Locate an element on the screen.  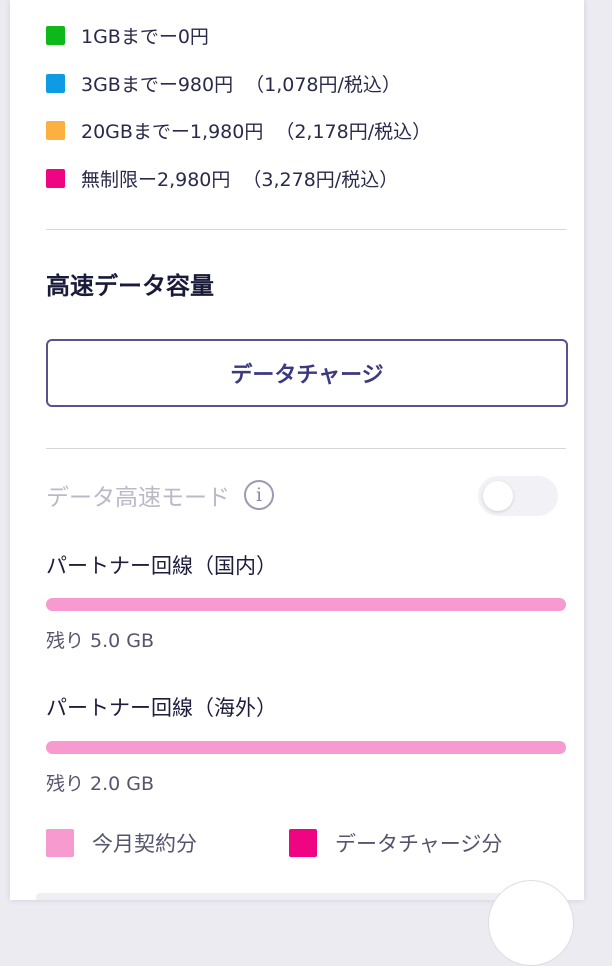
price-tax-label: （1,078円/税込） is located at coordinates (323, 84).